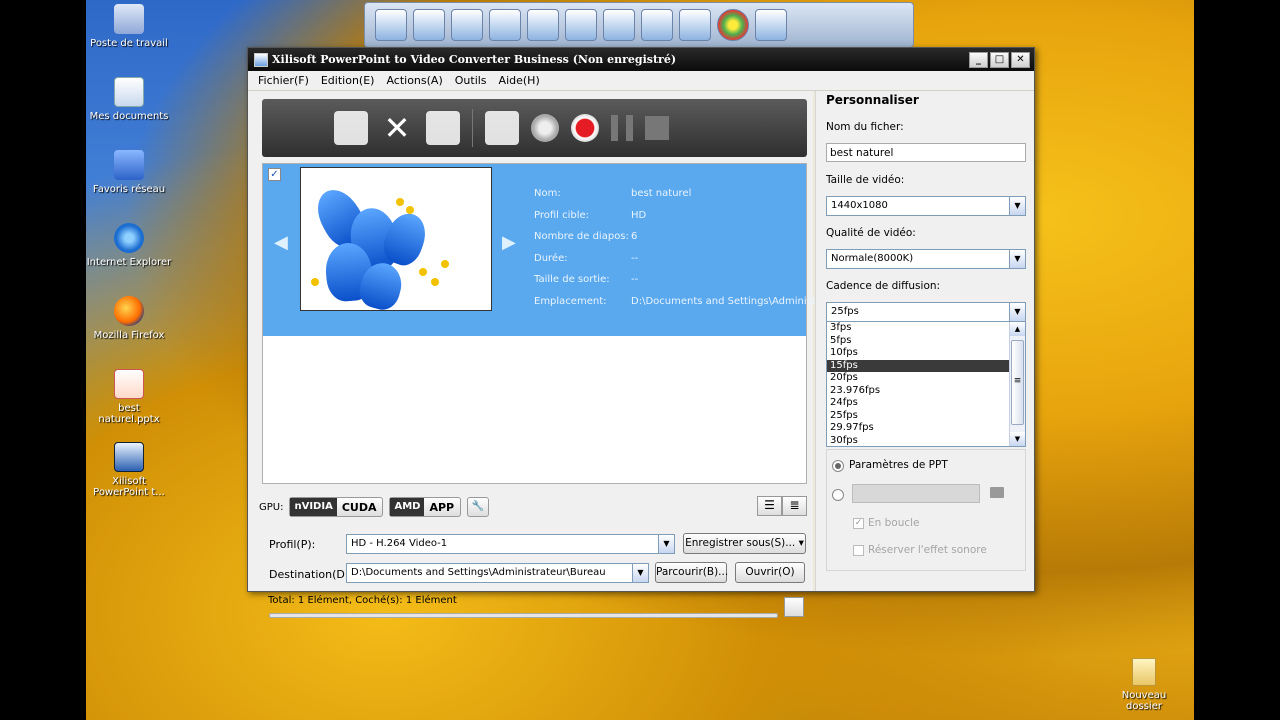 The image size is (1280, 720). What do you see at coordinates (695, 25) in the screenshot?
I see `settings-icon` at bounding box center [695, 25].